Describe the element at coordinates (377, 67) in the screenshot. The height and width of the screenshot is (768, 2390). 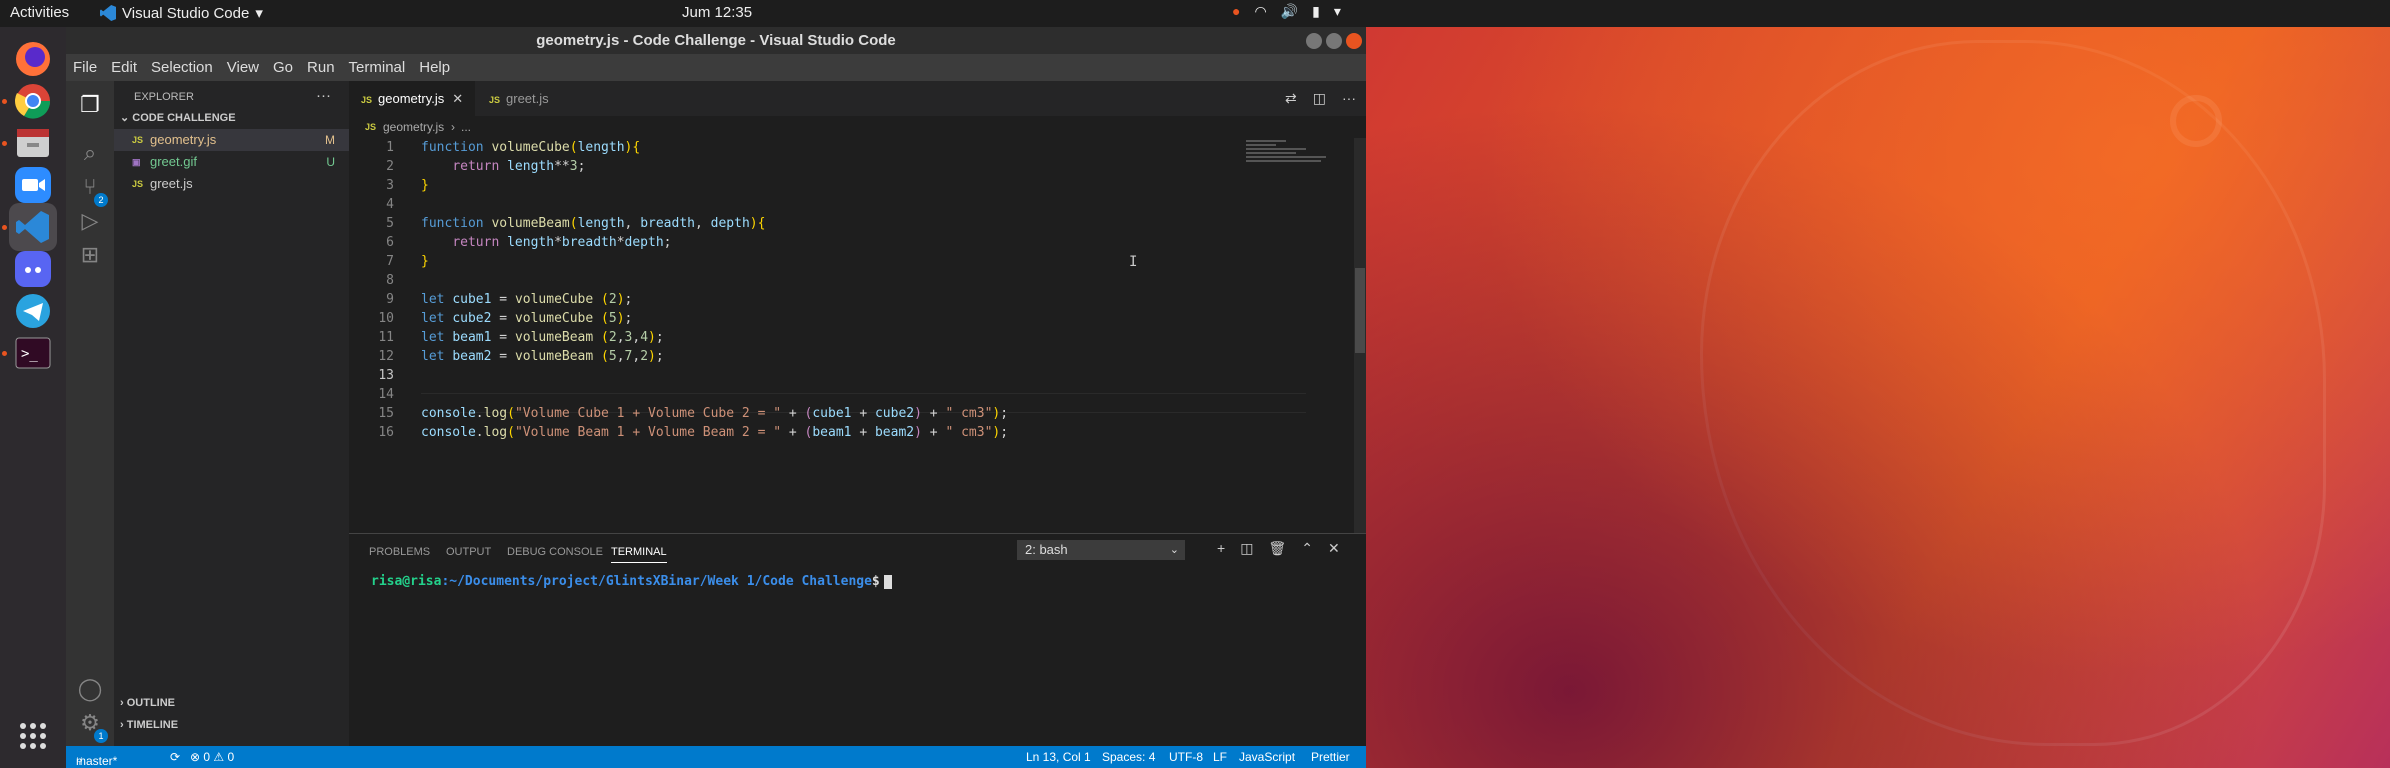
I see `menu-terminal: Terminal` at that location.